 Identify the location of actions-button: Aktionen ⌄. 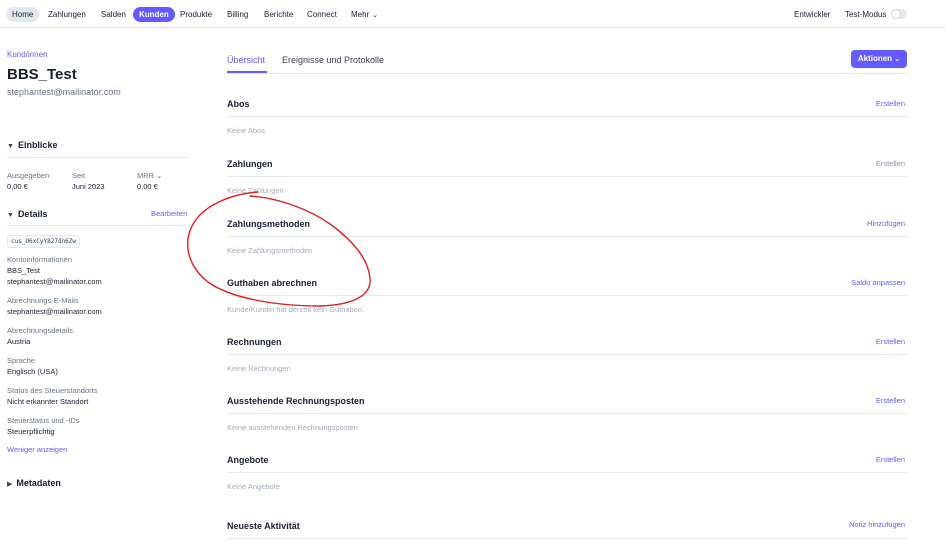
(879, 59).